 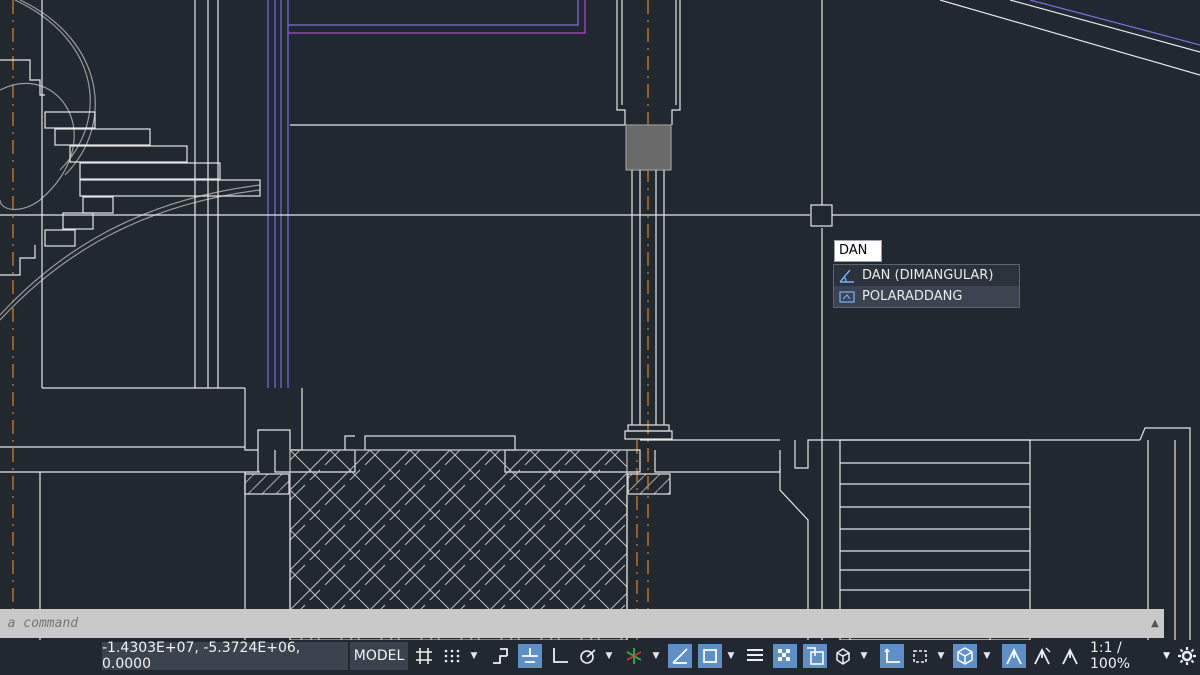 What do you see at coordinates (1166, 656) in the screenshot?
I see `scale-dropdown-icon: ▼` at bounding box center [1166, 656].